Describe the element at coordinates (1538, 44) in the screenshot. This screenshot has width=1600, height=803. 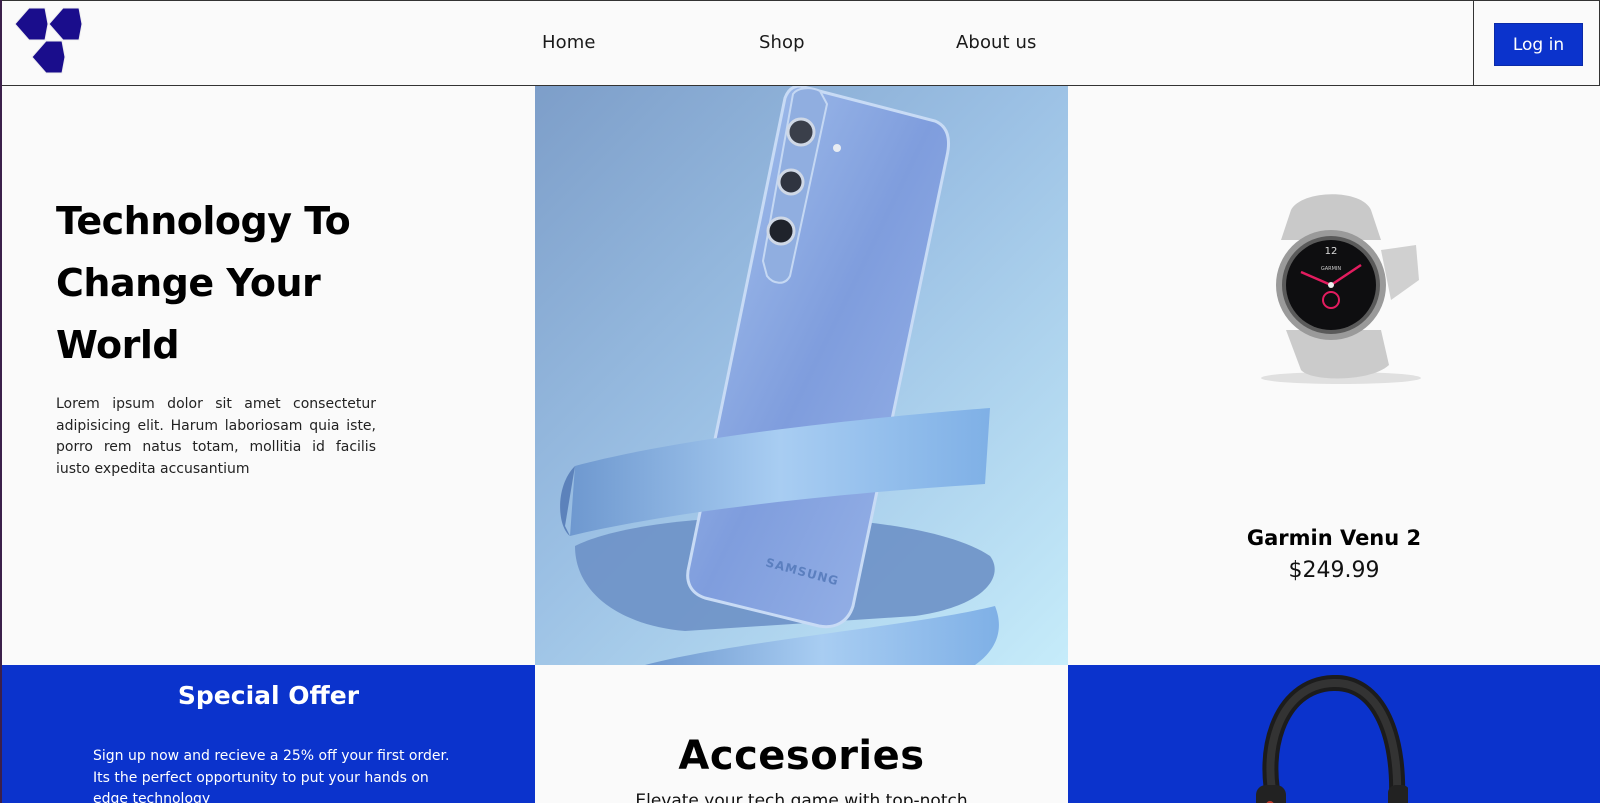
I see `login-button: Log in` at that location.